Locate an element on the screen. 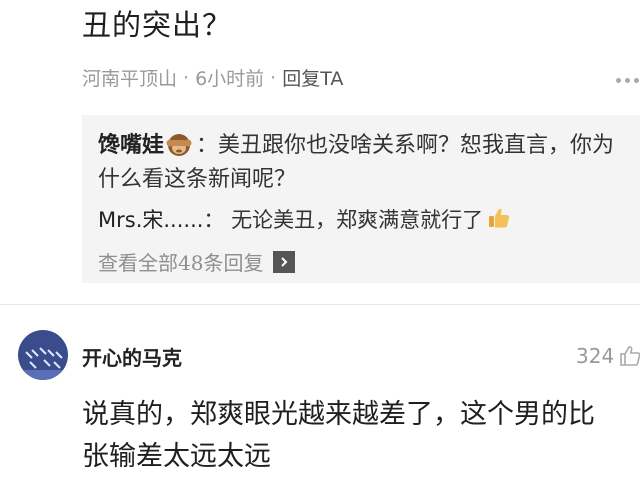 This screenshot has width=640, height=484. comment-line-2: 张输差太远太远 is located at coordinates (176, 456).